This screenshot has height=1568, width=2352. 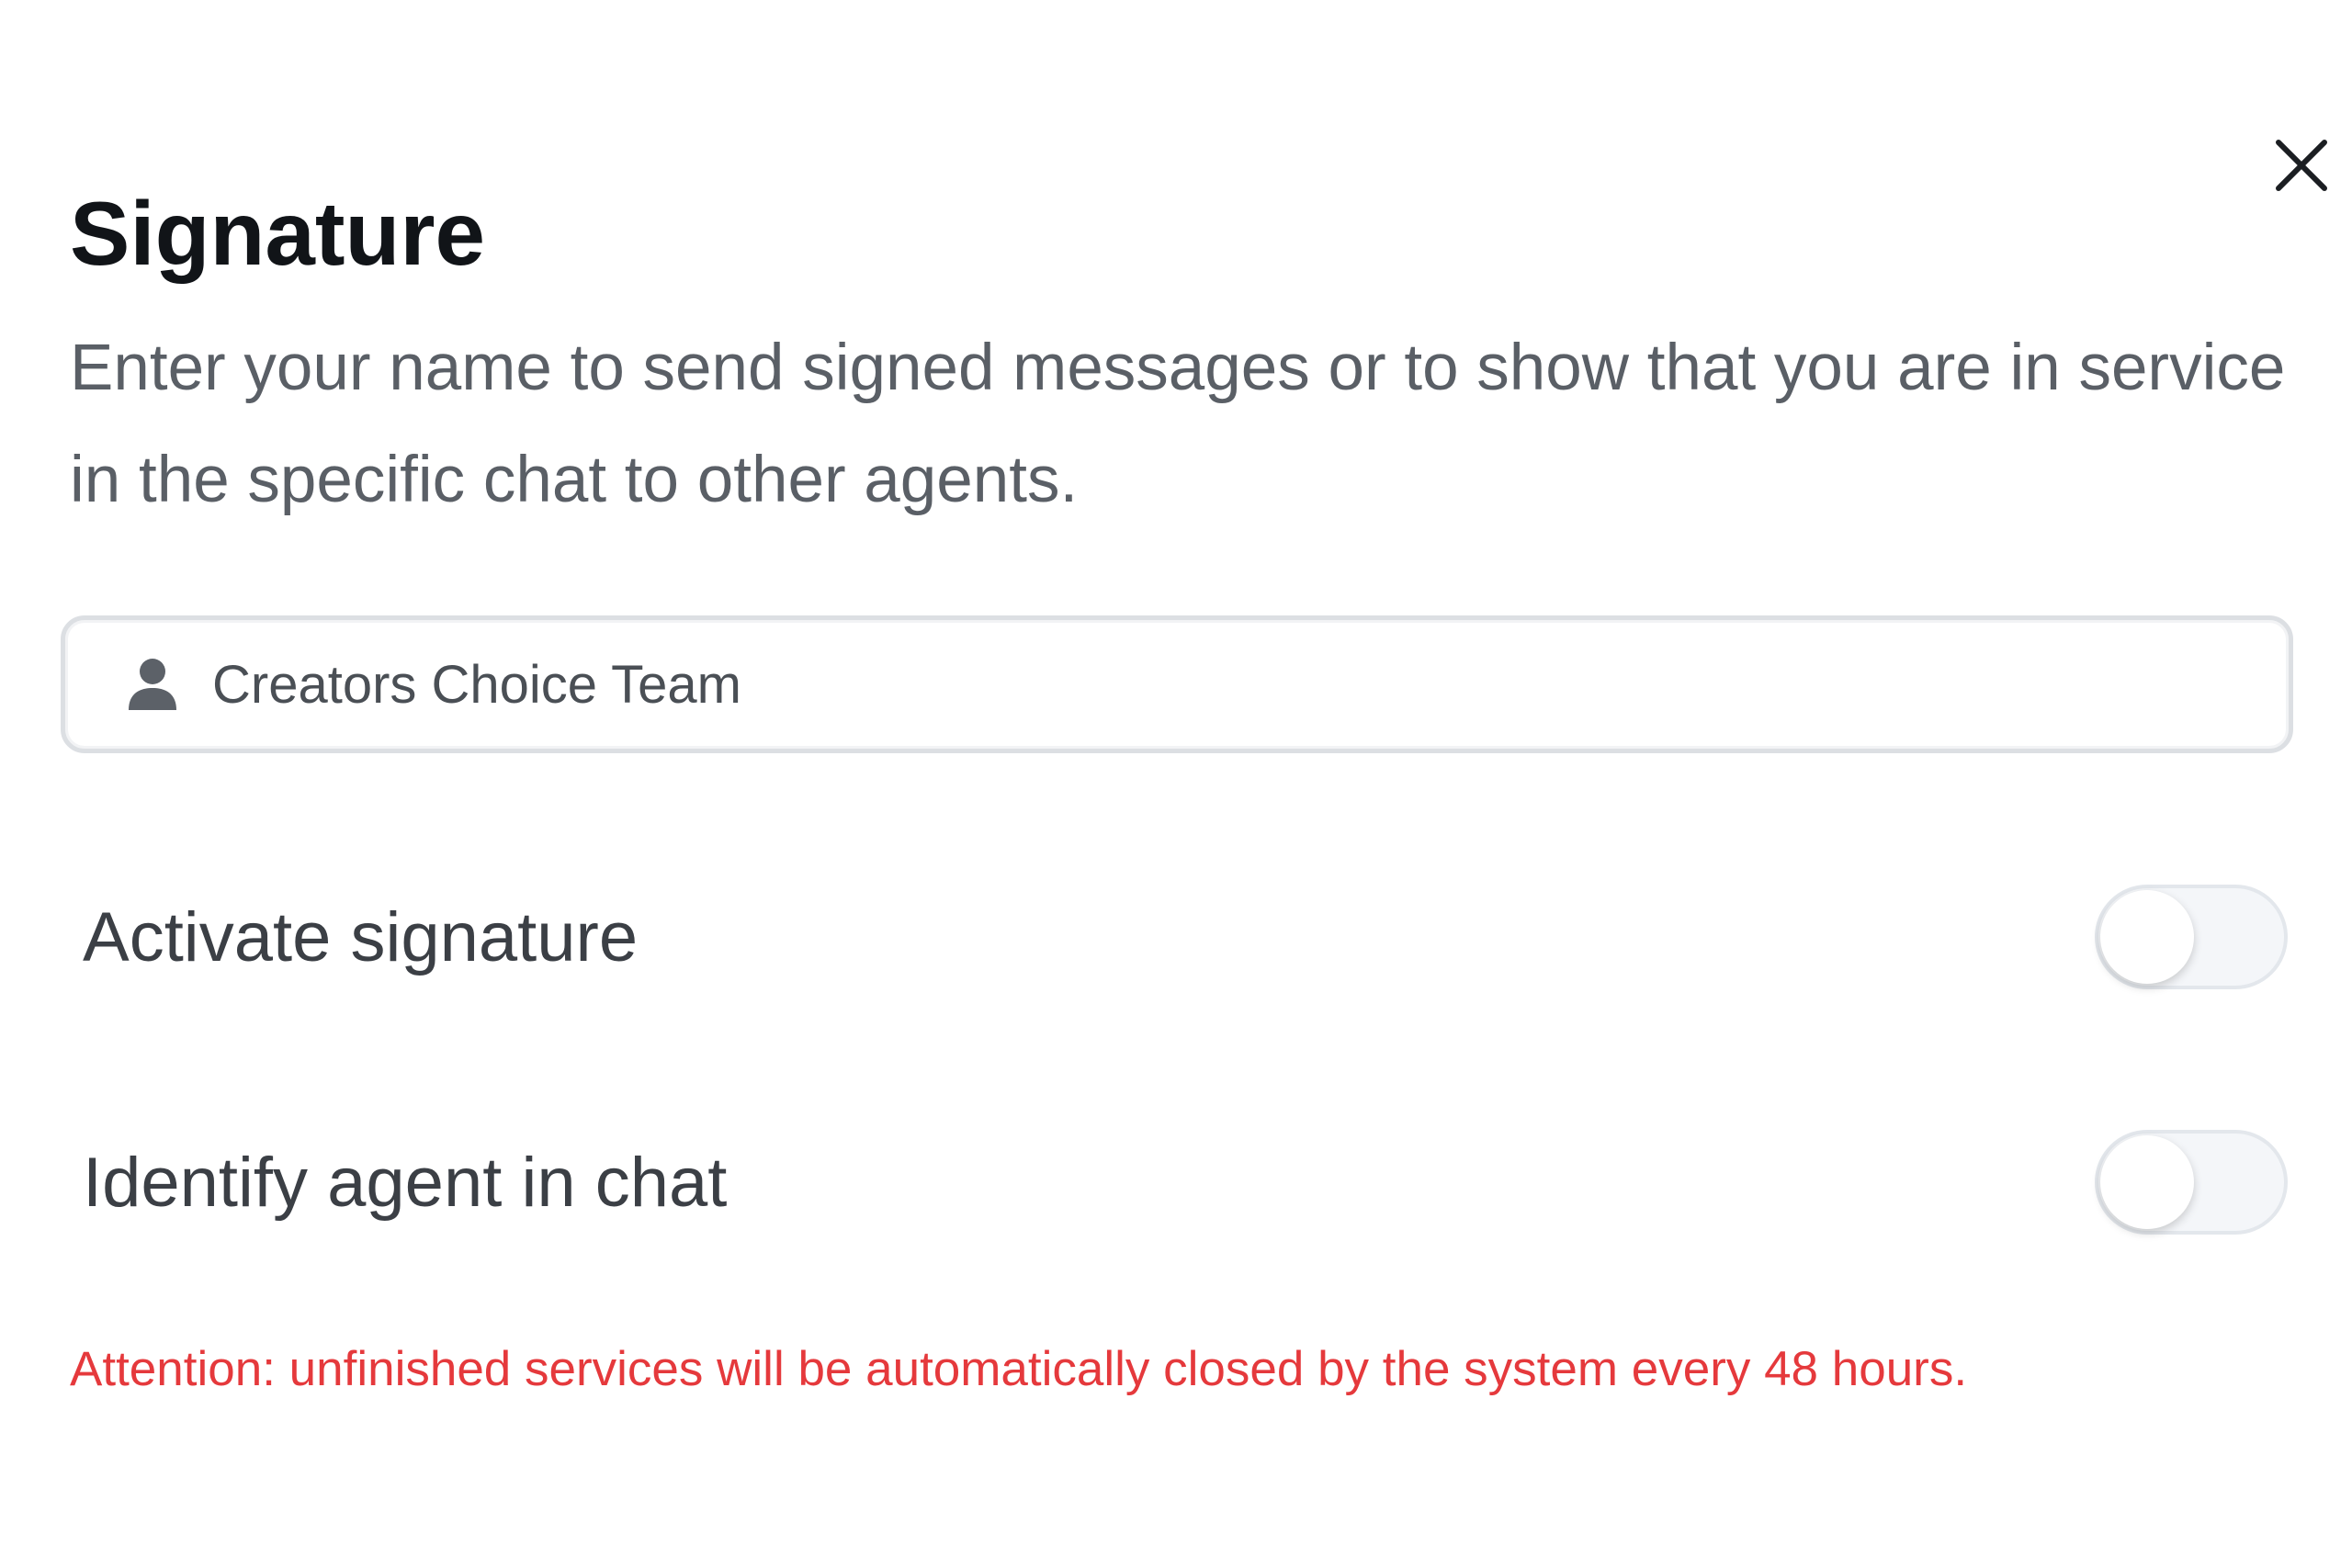 What do you see at coordinates (278, 234) in the screenshot?
I see `modal-title: Signature` at bounding box center [278, 234].